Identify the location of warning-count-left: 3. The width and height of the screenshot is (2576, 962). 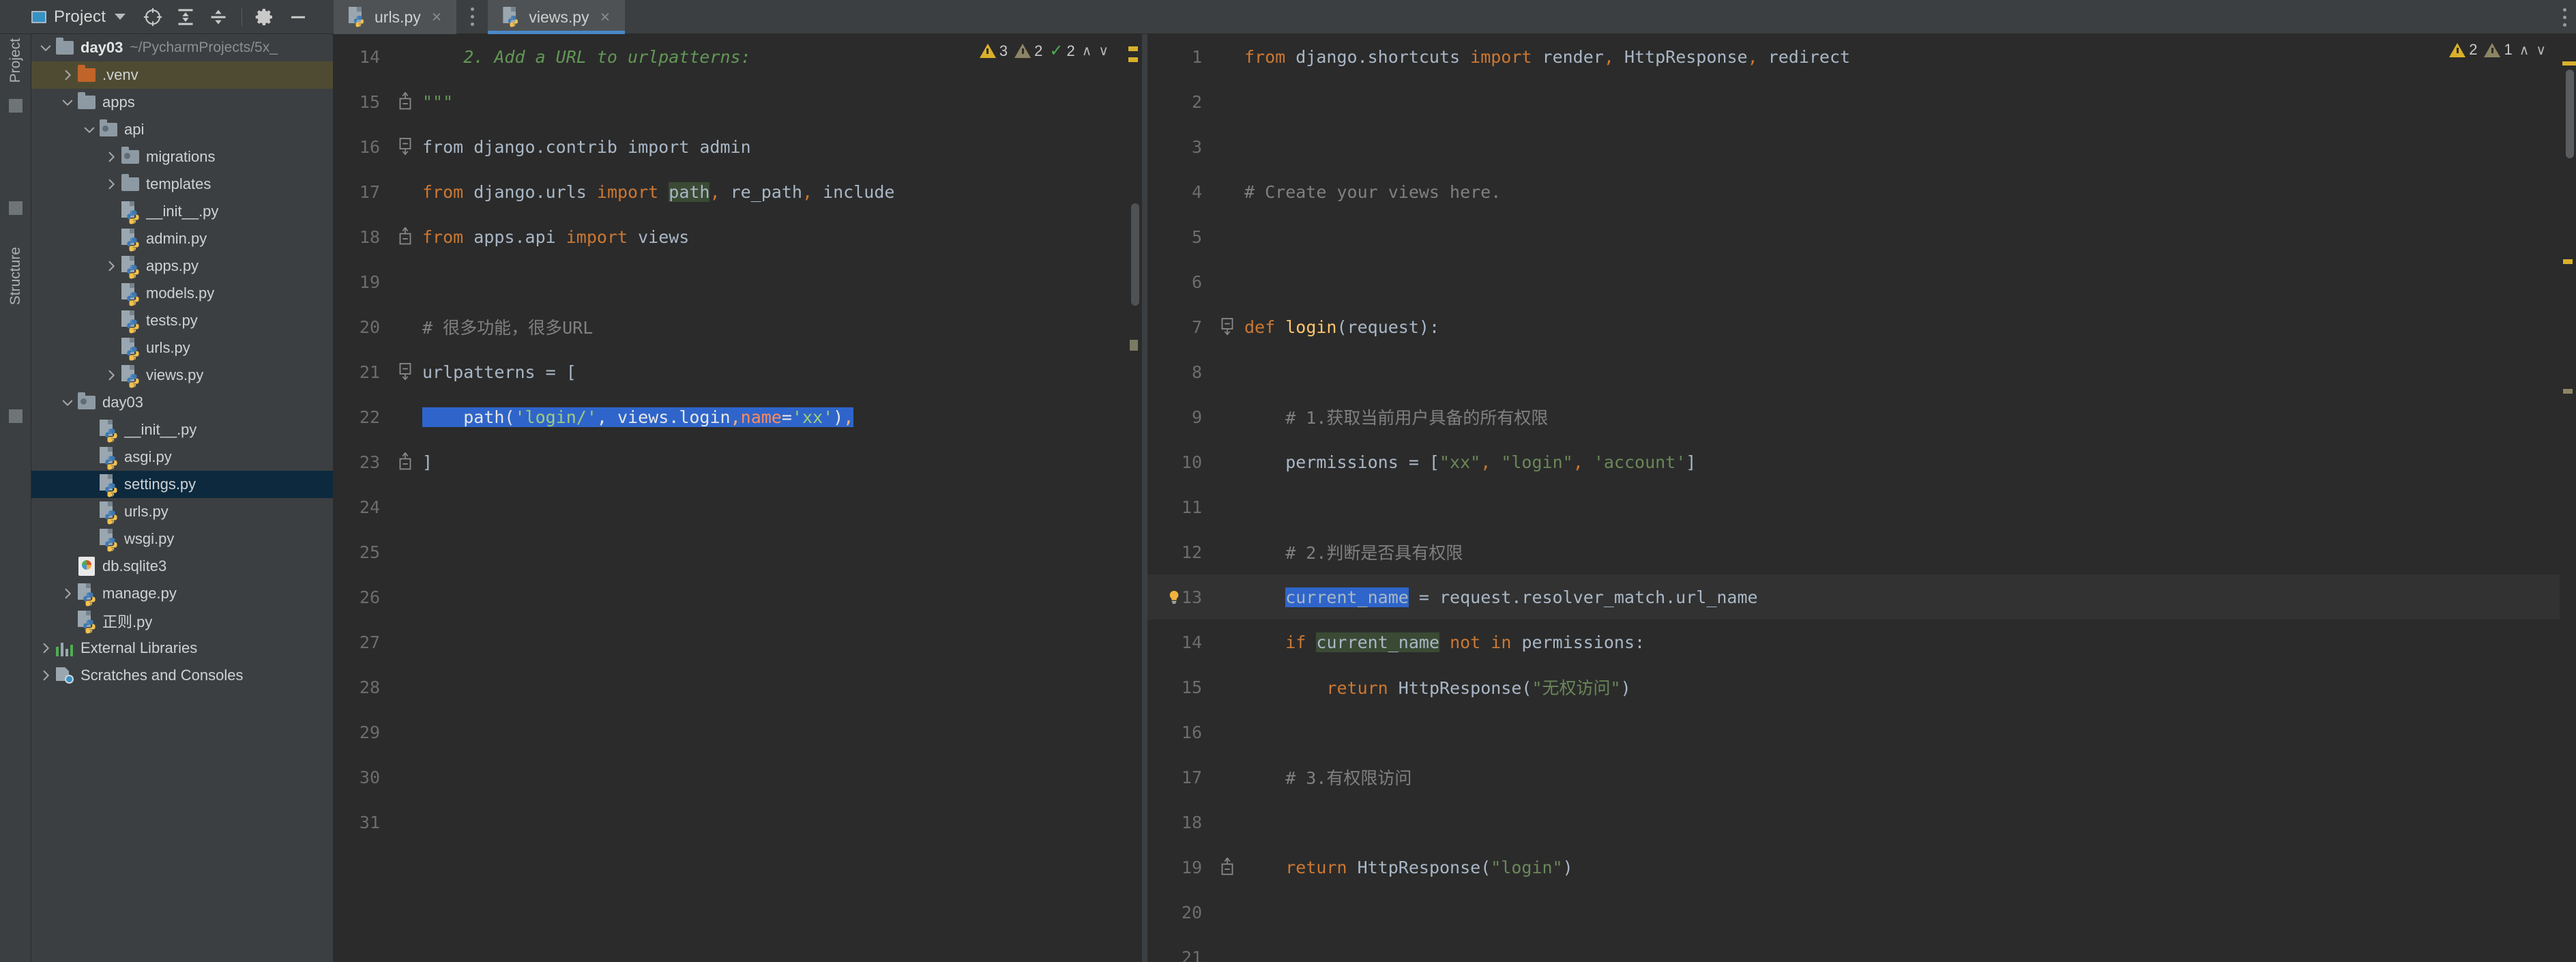
(993, 51).